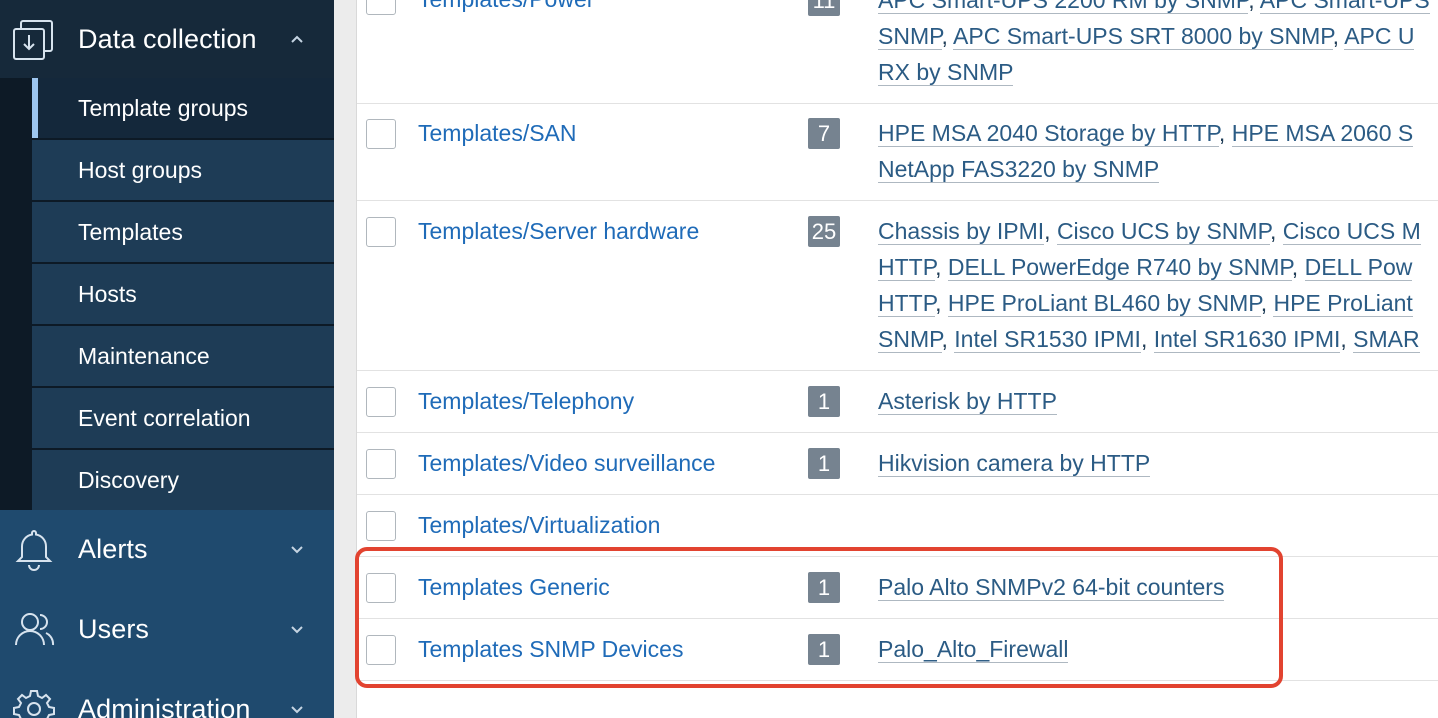  I want to click on sidebar-section-label: Data collection, so click(167, 38).